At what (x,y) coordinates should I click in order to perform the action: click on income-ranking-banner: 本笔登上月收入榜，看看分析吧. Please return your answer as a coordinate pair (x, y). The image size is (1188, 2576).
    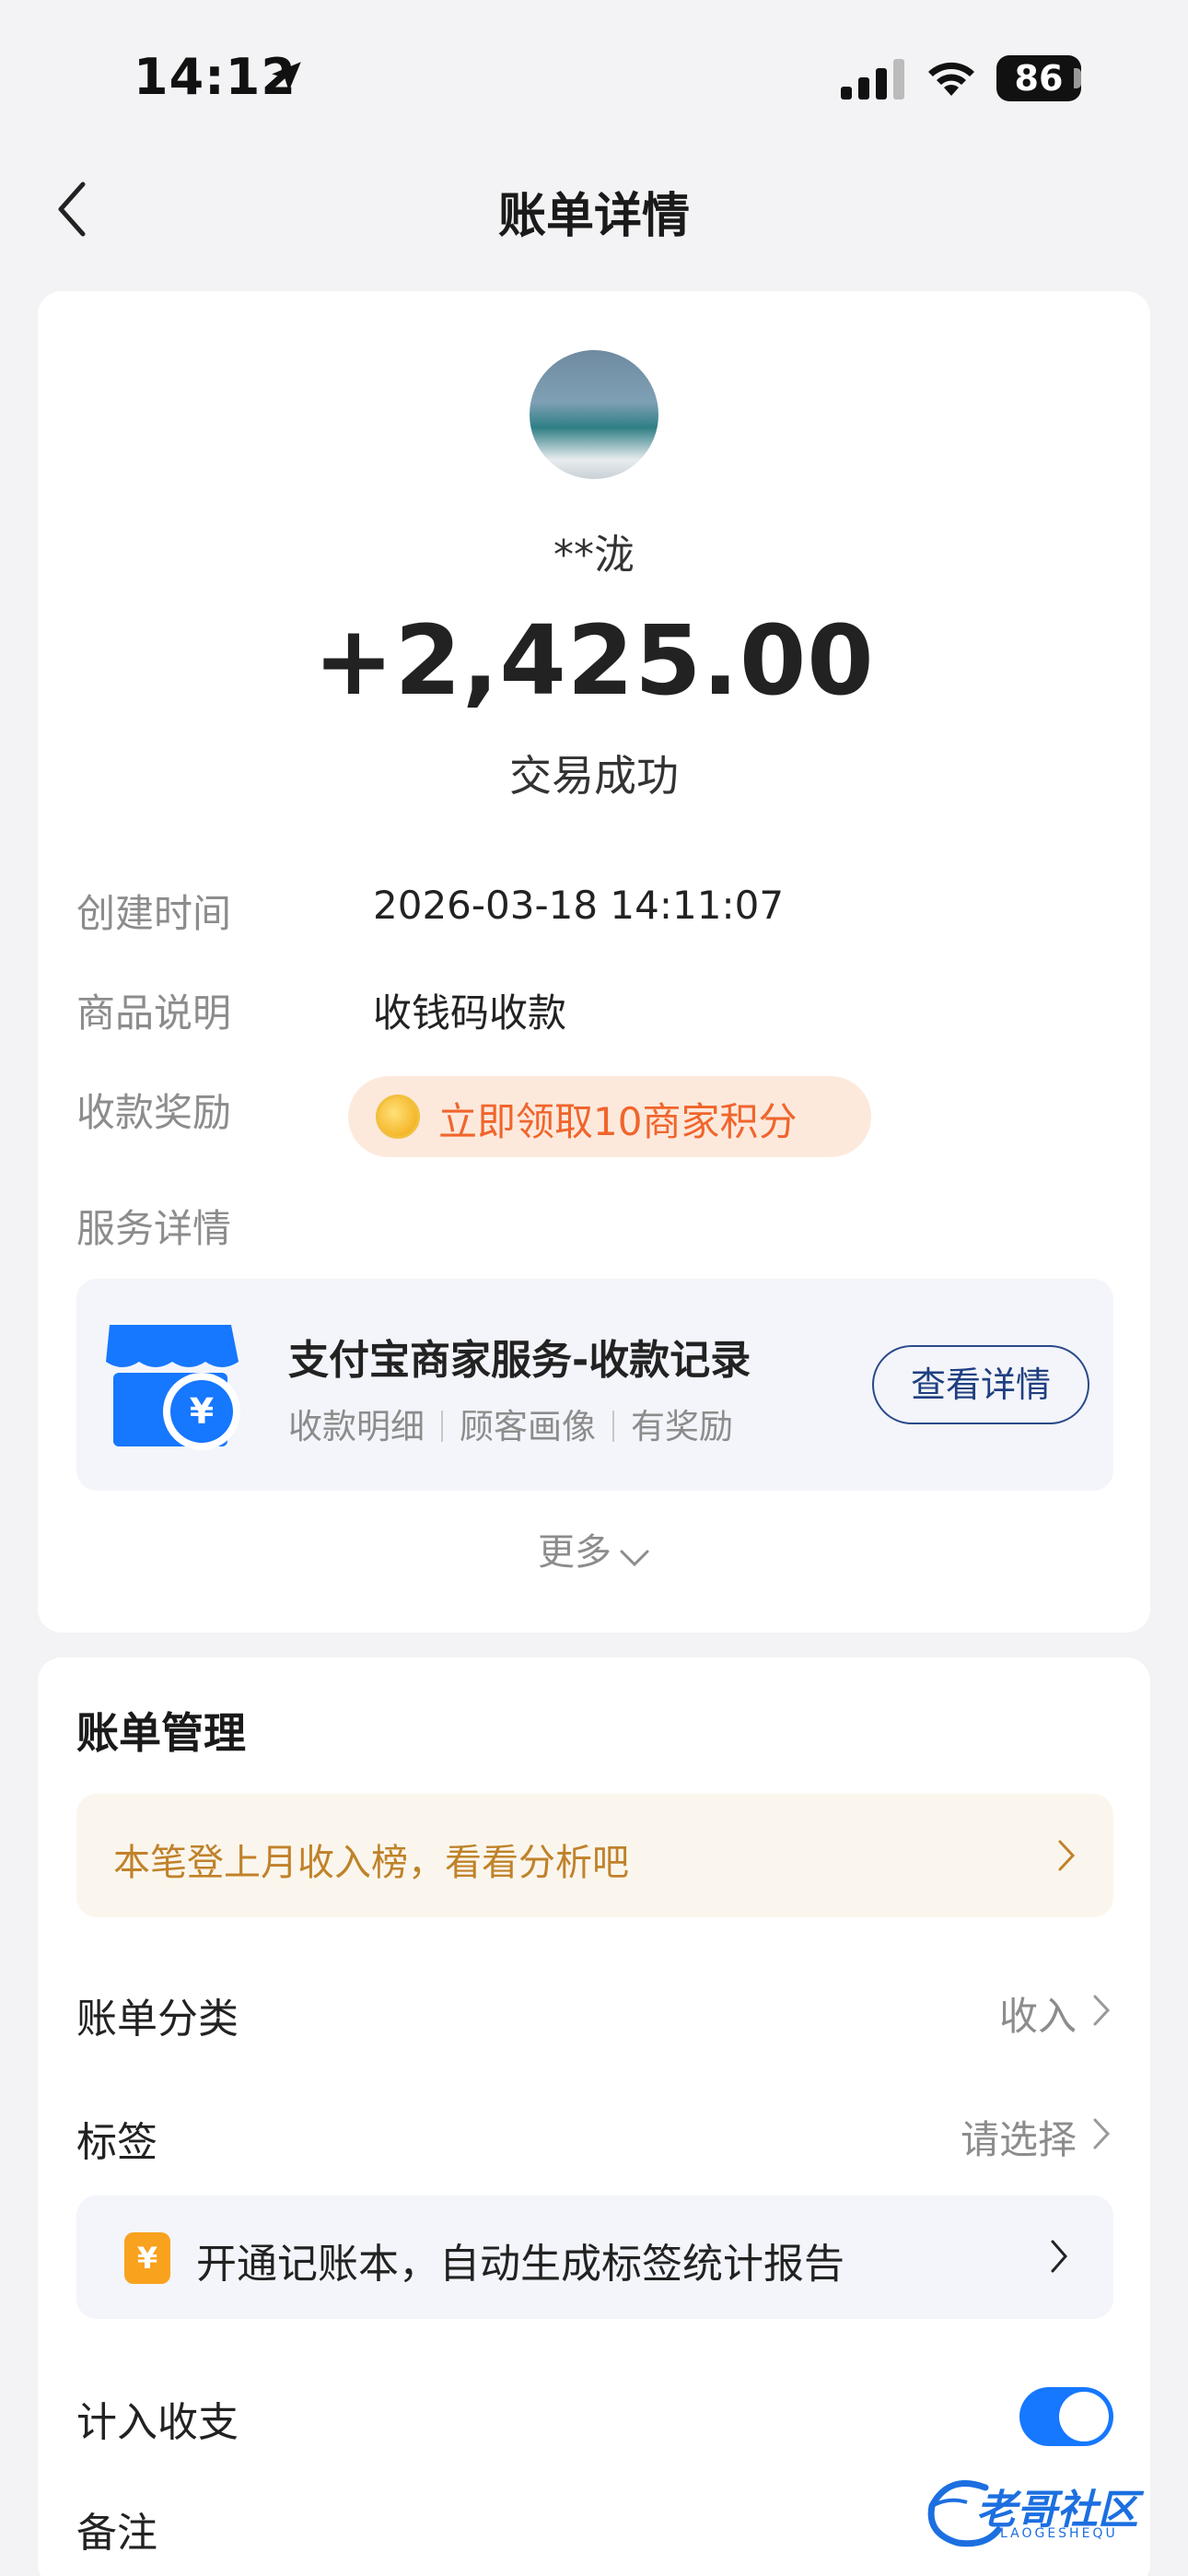
    Looking at the image, I should click on (594, 1855).